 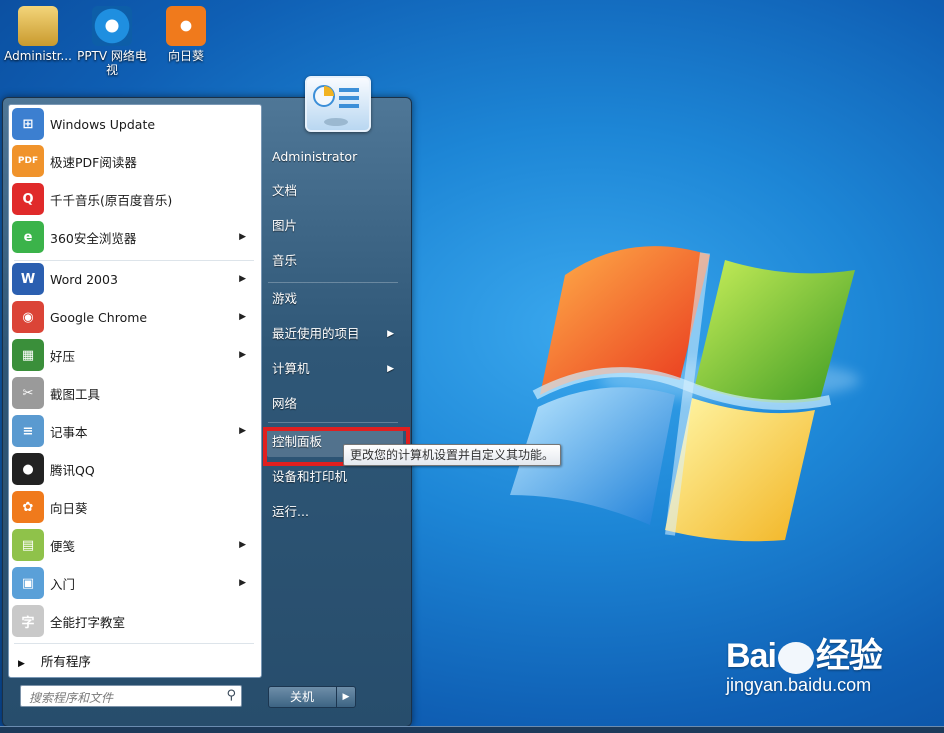 I want to click on program-item-label: Word 2003, so click(x=84, y=279).